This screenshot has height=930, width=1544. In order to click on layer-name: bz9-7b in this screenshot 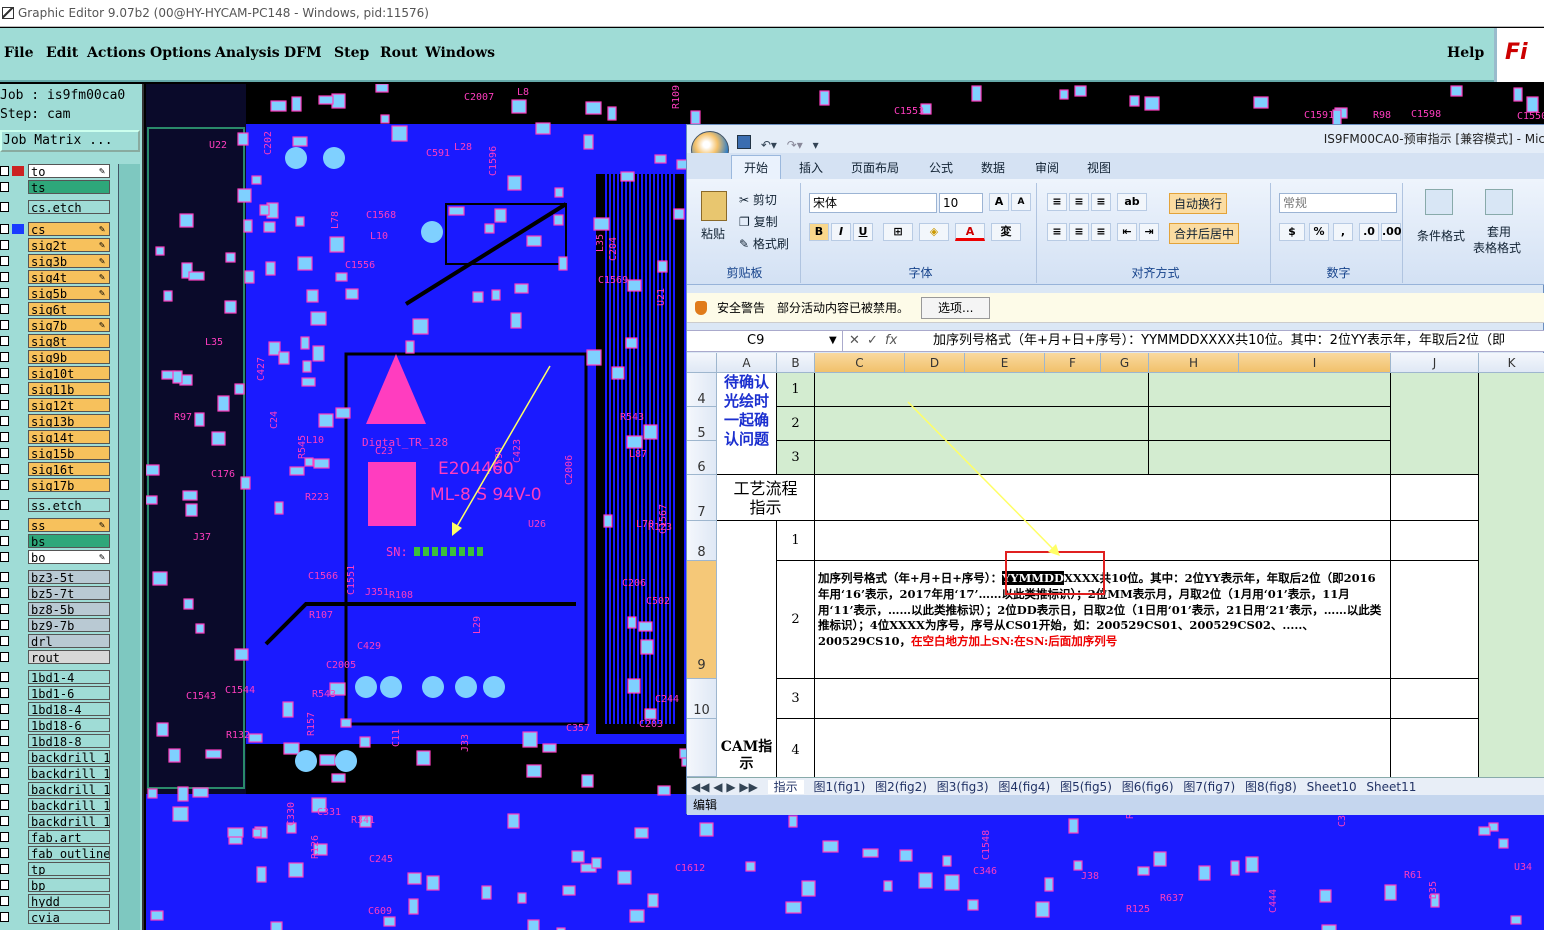, I will do `click(69, 625)`.